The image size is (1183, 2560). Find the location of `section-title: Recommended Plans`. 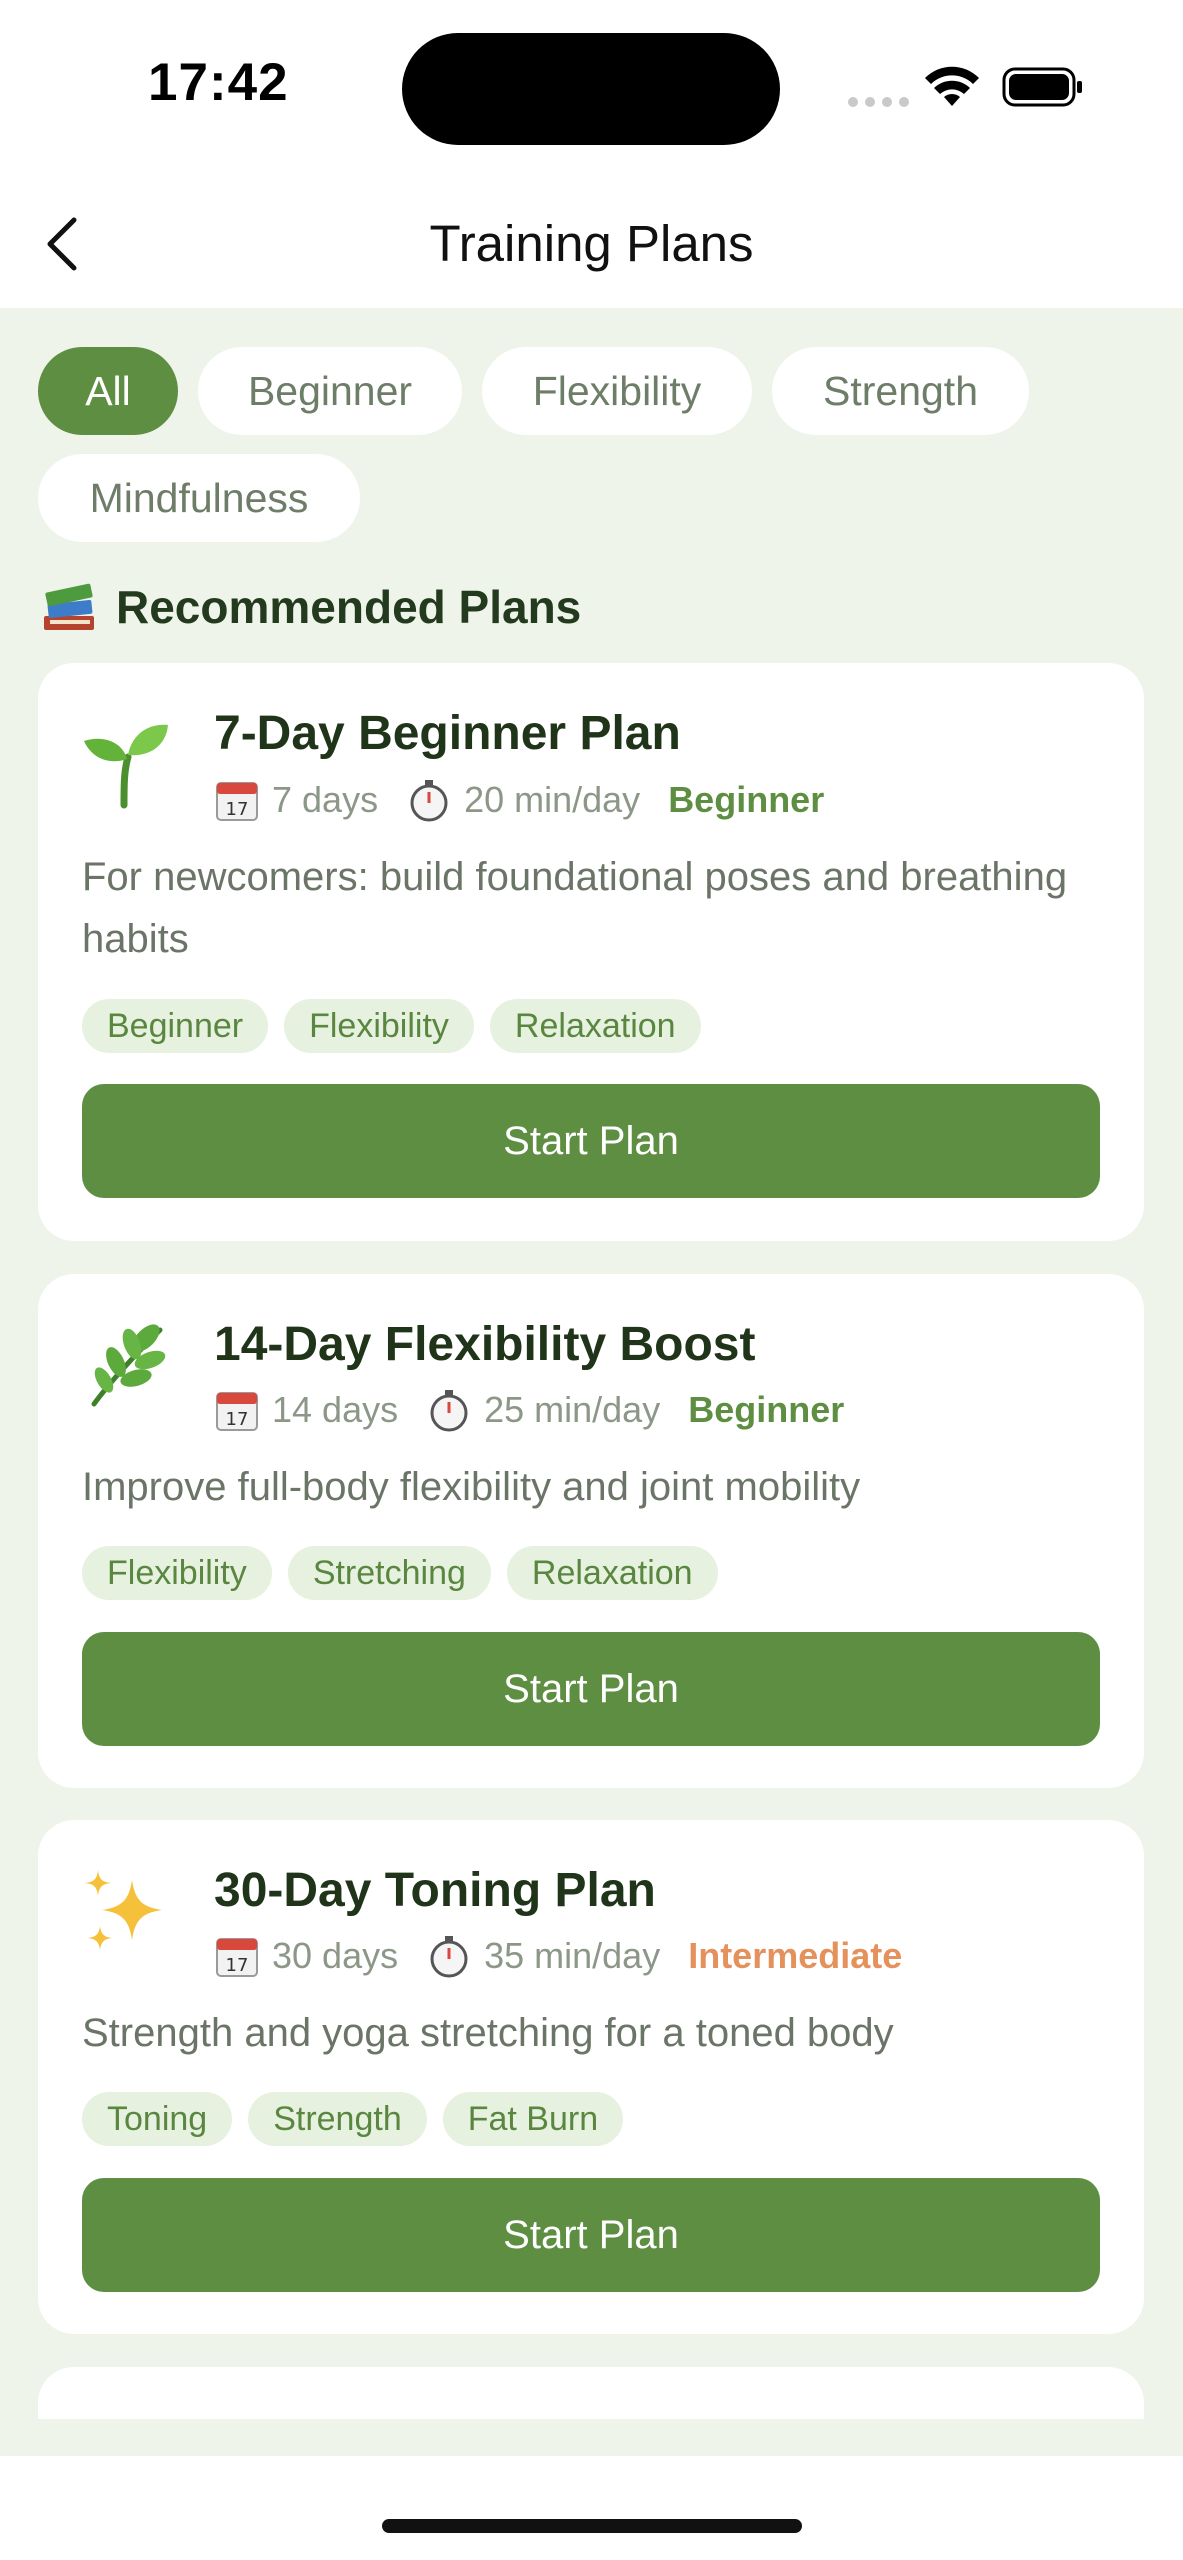

section-title: Recommended Plans is located at coordinates (349, 607).